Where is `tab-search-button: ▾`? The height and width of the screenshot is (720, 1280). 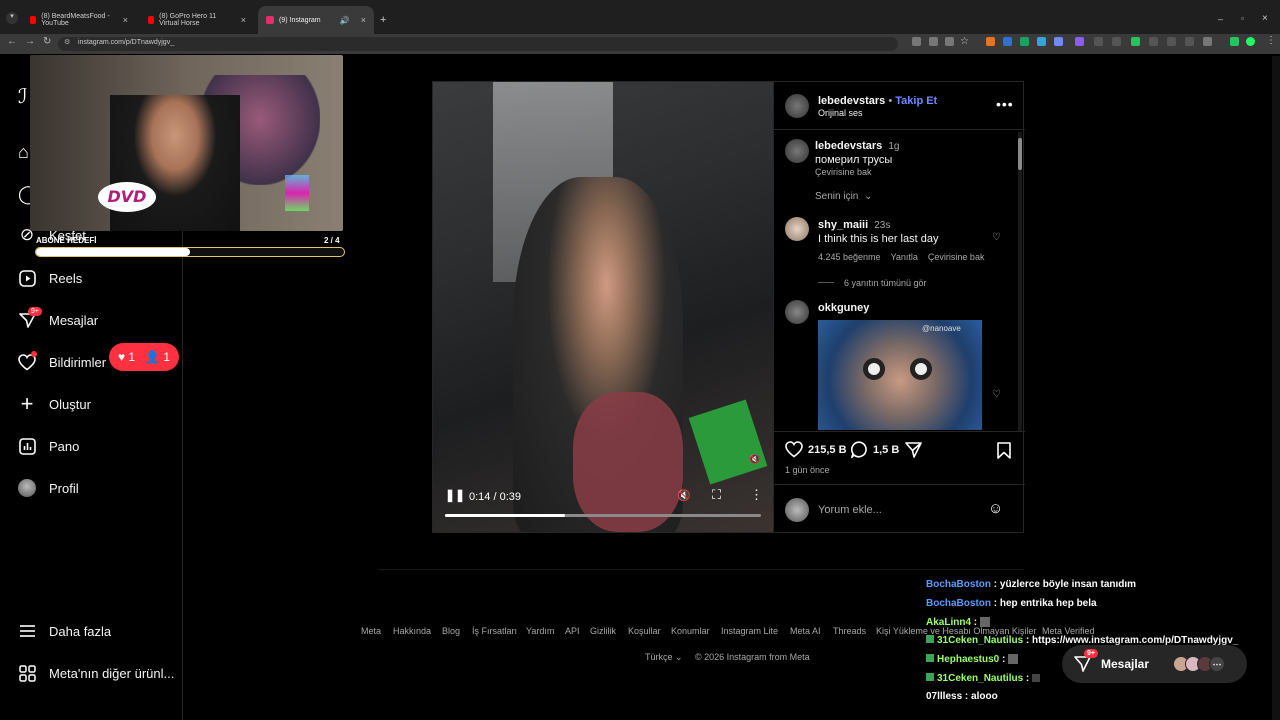
tab-search-button: ▾ is located at coordinates (12, 18).